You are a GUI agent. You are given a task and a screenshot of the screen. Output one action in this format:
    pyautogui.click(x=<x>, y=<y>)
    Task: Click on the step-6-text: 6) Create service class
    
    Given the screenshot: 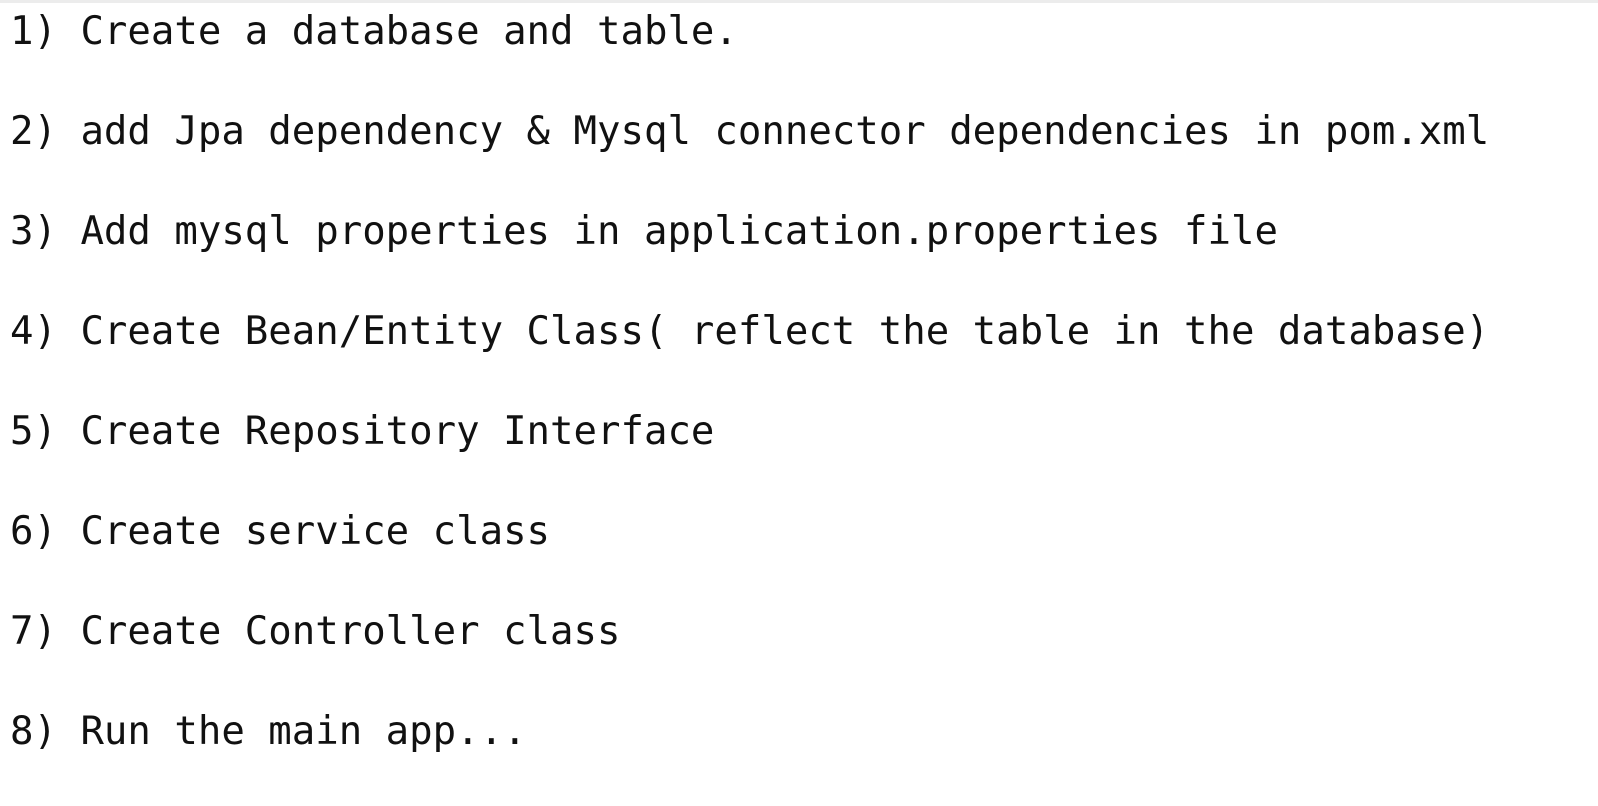 What is the action you would take?
    pyautogui.click(x=280, y=531)
    